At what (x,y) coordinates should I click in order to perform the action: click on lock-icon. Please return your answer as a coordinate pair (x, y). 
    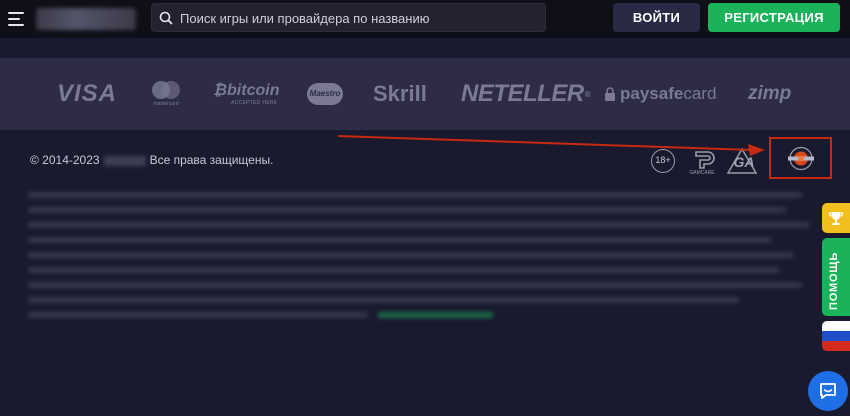
    Looking at the image, I should click on (610, 94).